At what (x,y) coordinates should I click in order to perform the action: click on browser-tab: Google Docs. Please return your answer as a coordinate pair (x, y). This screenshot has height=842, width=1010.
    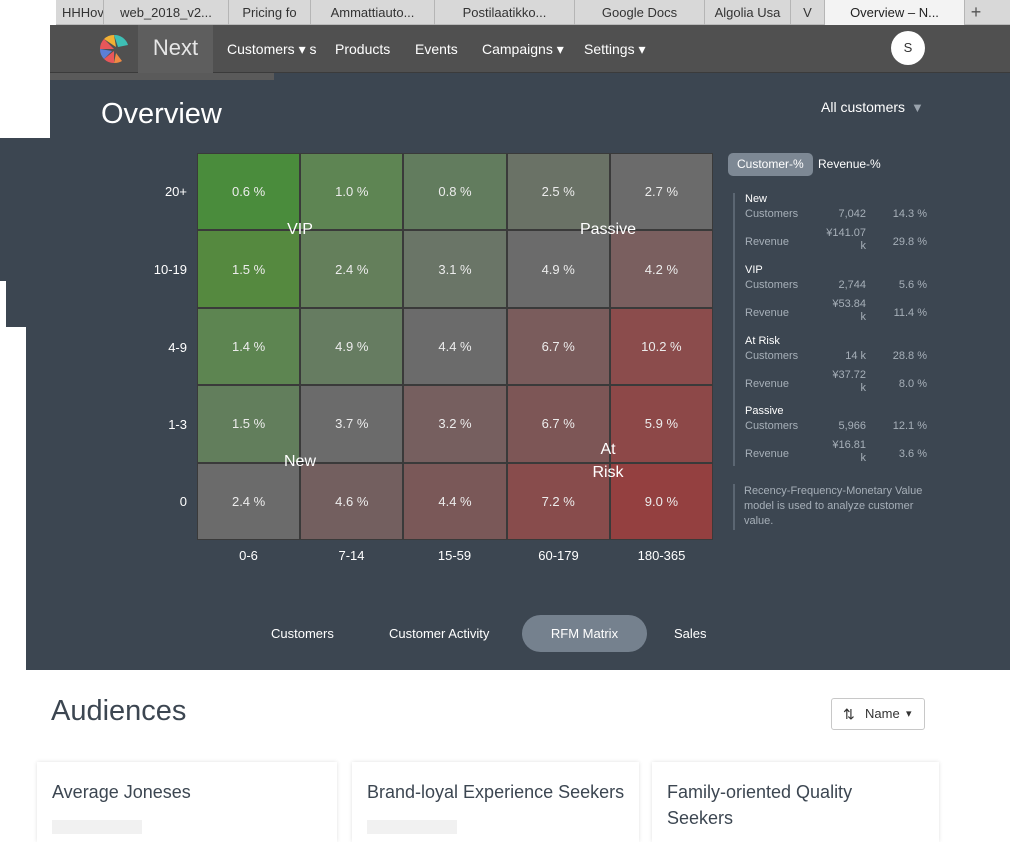
    Looking at the image, I should click on (640, 12).